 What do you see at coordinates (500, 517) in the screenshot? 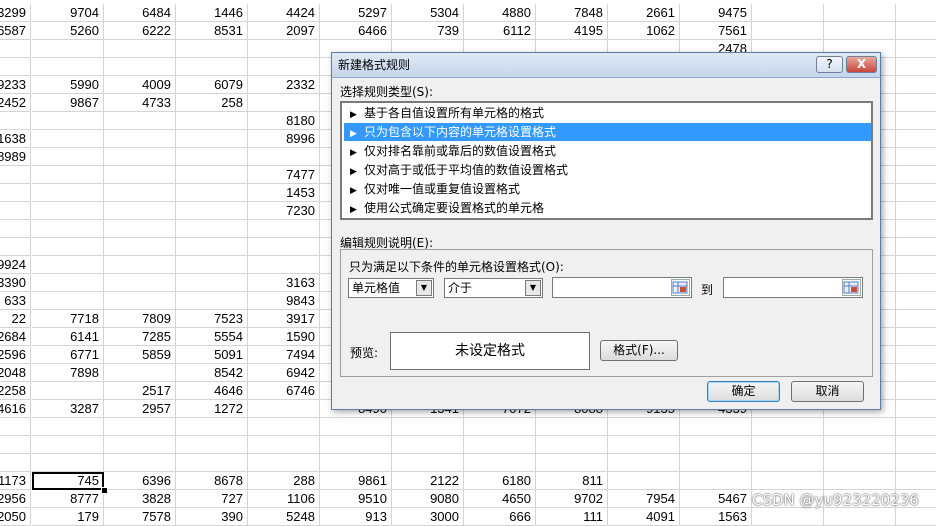
I see `cell: 666` at bounding box center [500, 517].